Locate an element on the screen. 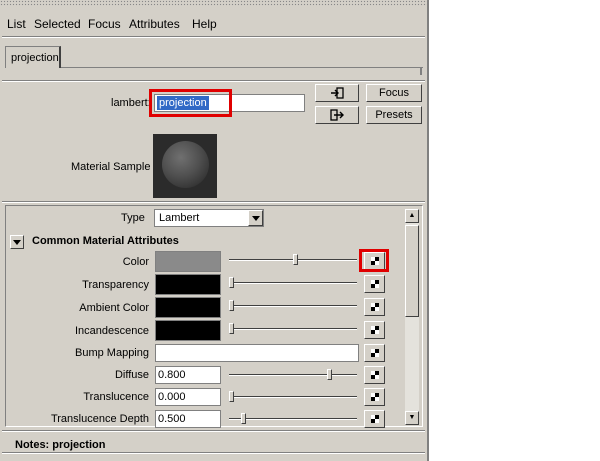 Image resolution: width=600 pixels, height=461 pixels. translucence-depth-slider is located at coordinates (293, 418).